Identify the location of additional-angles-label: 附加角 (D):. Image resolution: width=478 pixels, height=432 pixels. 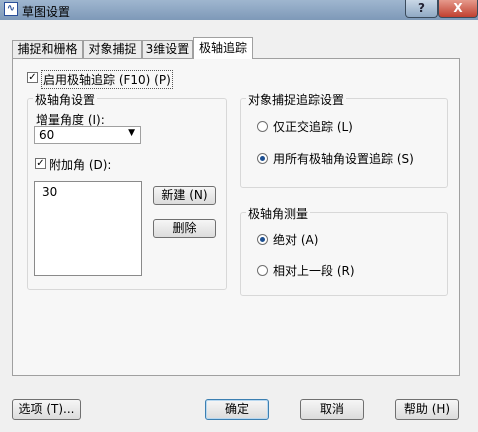
(80, 164).